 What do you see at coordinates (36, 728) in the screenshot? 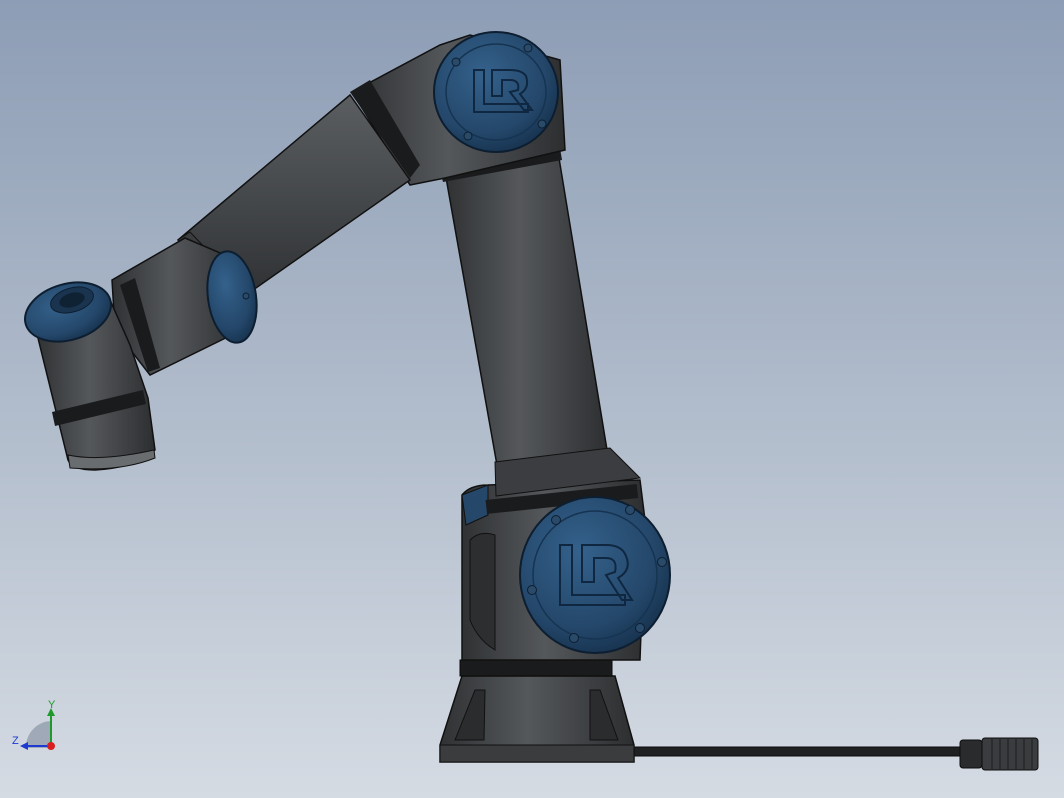
I see `view-orientation-triad: Y Z` at bounding box center [36, 728].